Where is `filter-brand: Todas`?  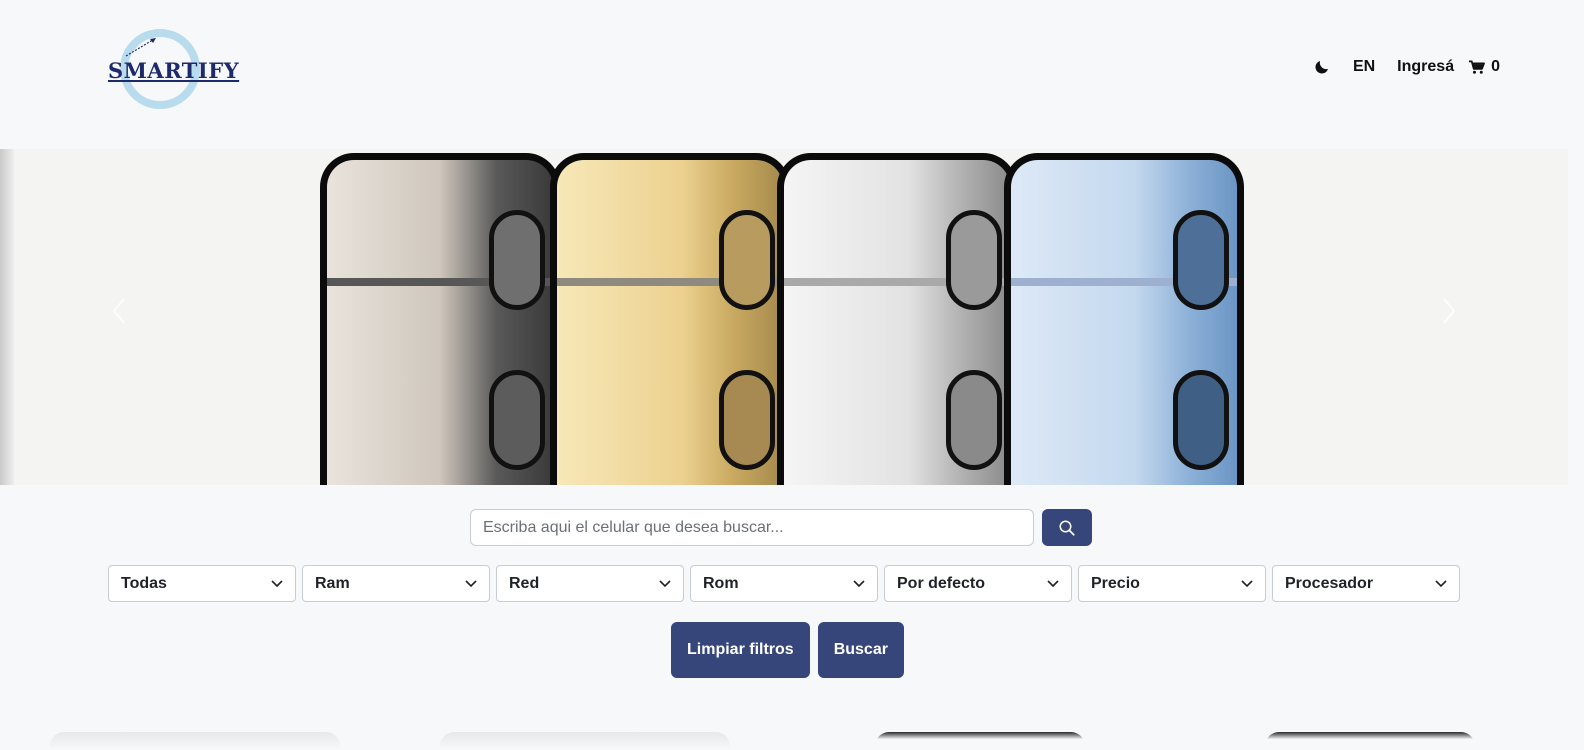 filter-brand: Todas is located at coordinates (202, 583).